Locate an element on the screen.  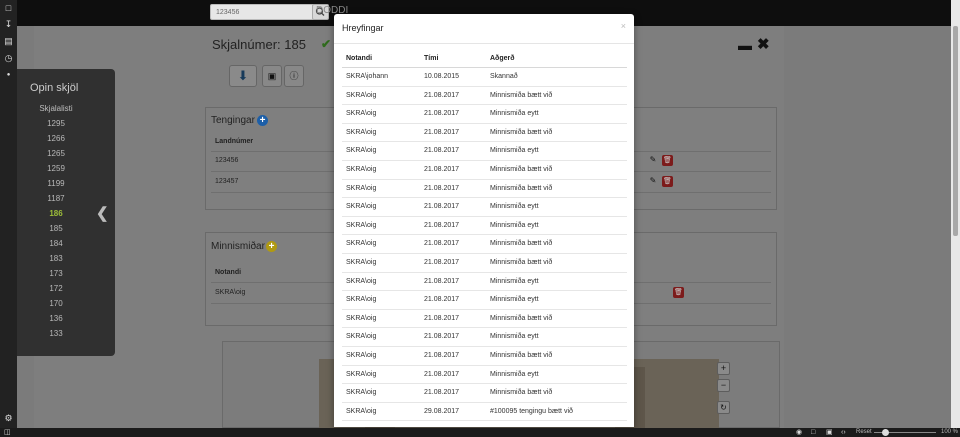
search-input is located at coordinates (268, 12).